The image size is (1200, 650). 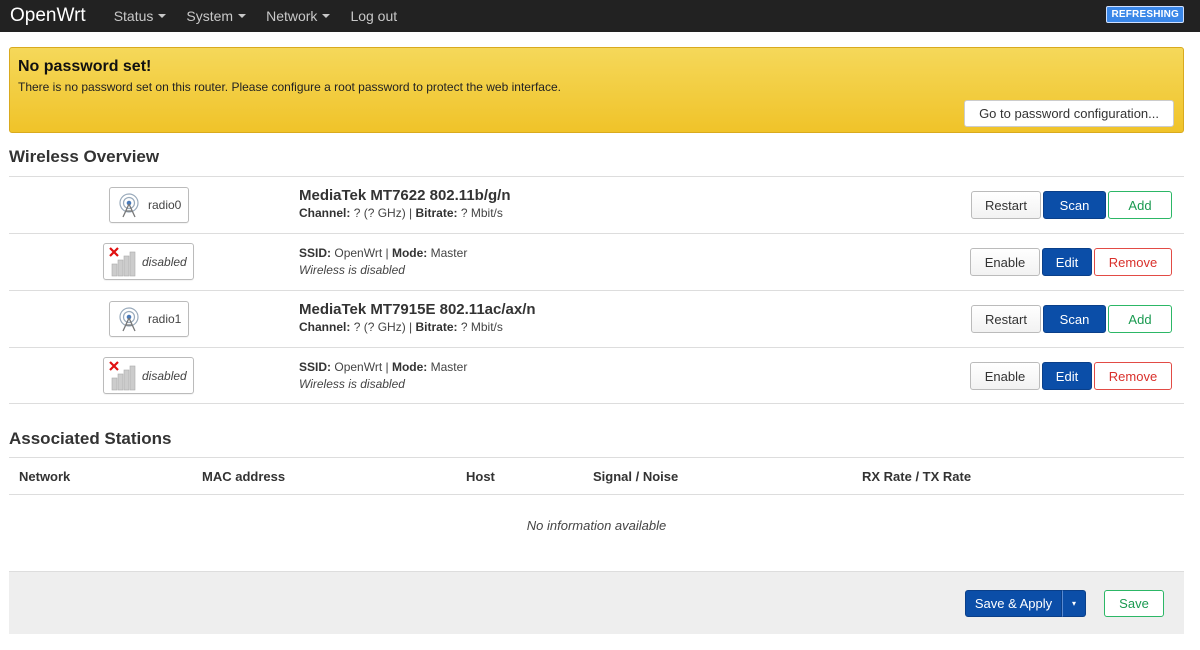 I want to click on column-network: Network, so click(x=45, y=476).